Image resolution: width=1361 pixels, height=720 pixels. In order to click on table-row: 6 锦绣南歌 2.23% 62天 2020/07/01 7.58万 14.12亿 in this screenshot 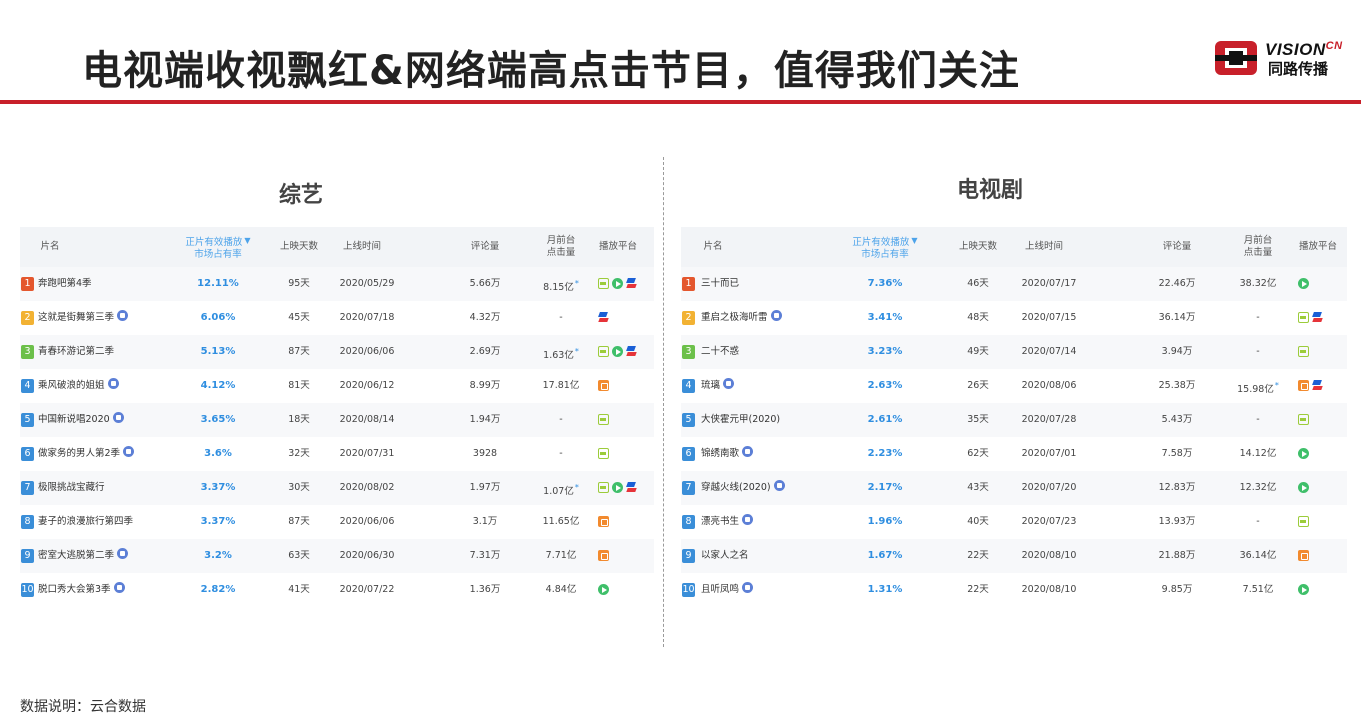, I will do `click(1014, 454)`.